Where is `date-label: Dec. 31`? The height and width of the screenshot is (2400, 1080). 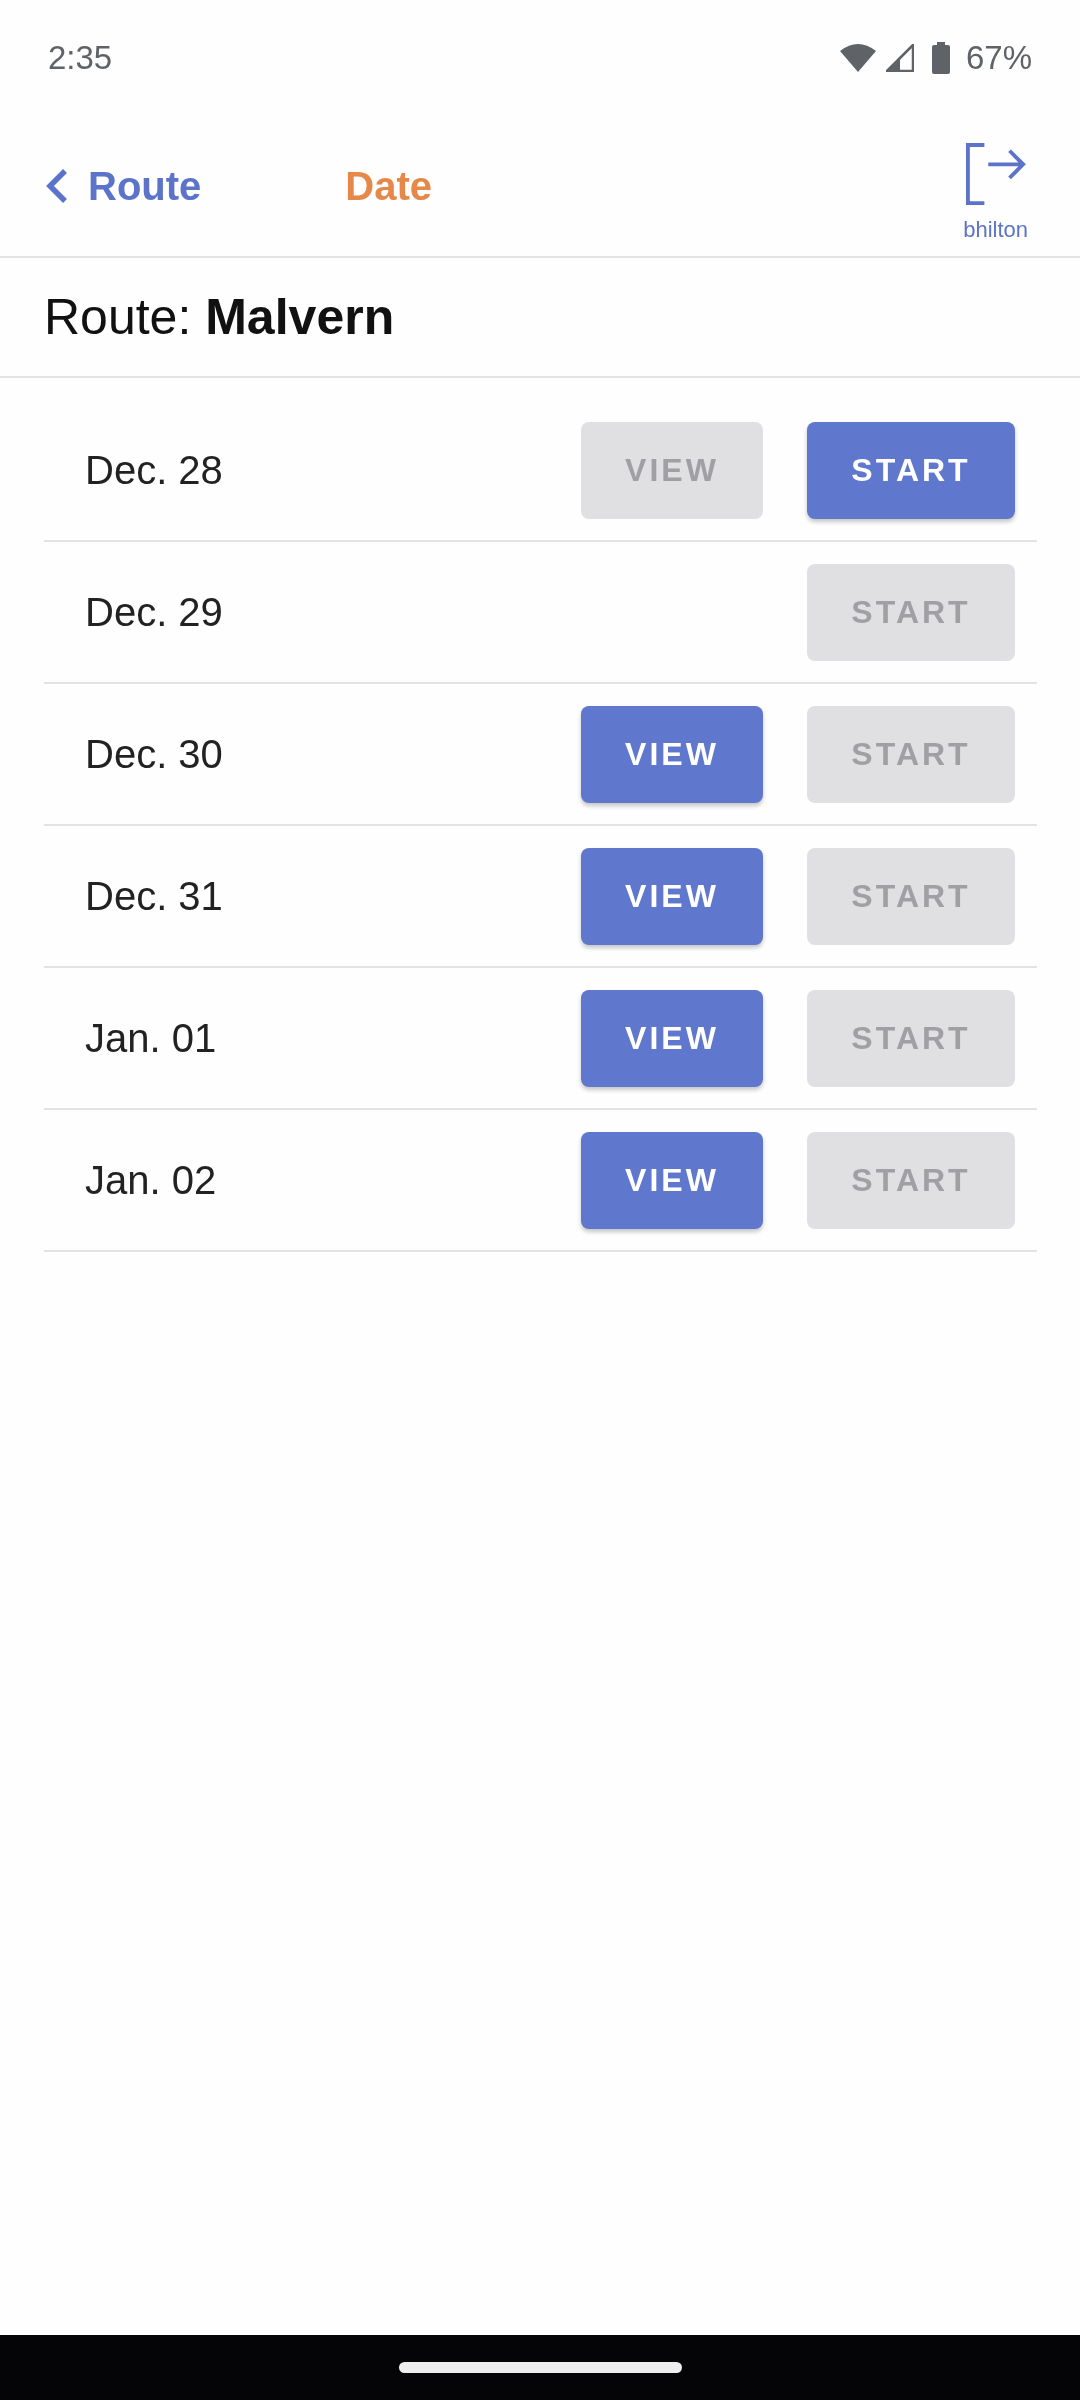
date-label: Dec. 31 is located at coordinates (154, 896).